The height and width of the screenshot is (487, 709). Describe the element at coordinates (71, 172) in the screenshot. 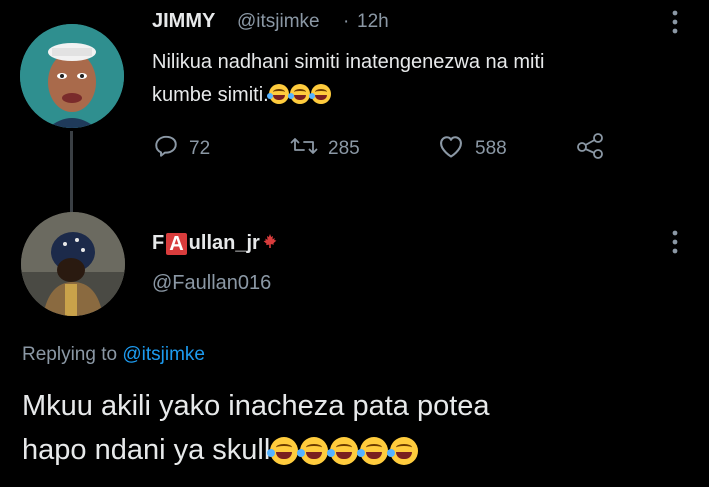

I see `thread-line` at that location.